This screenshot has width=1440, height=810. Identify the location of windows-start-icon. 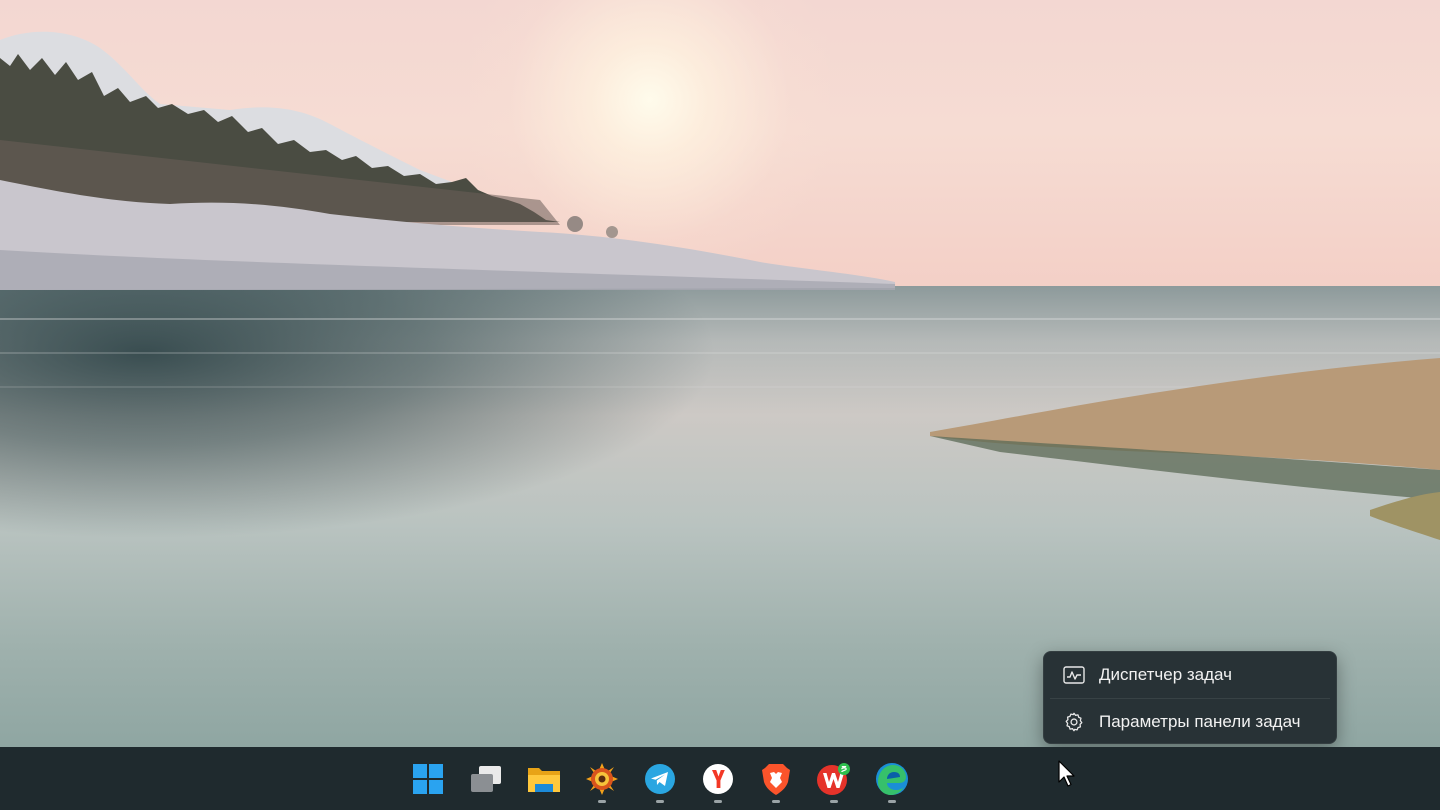
(428, 778).